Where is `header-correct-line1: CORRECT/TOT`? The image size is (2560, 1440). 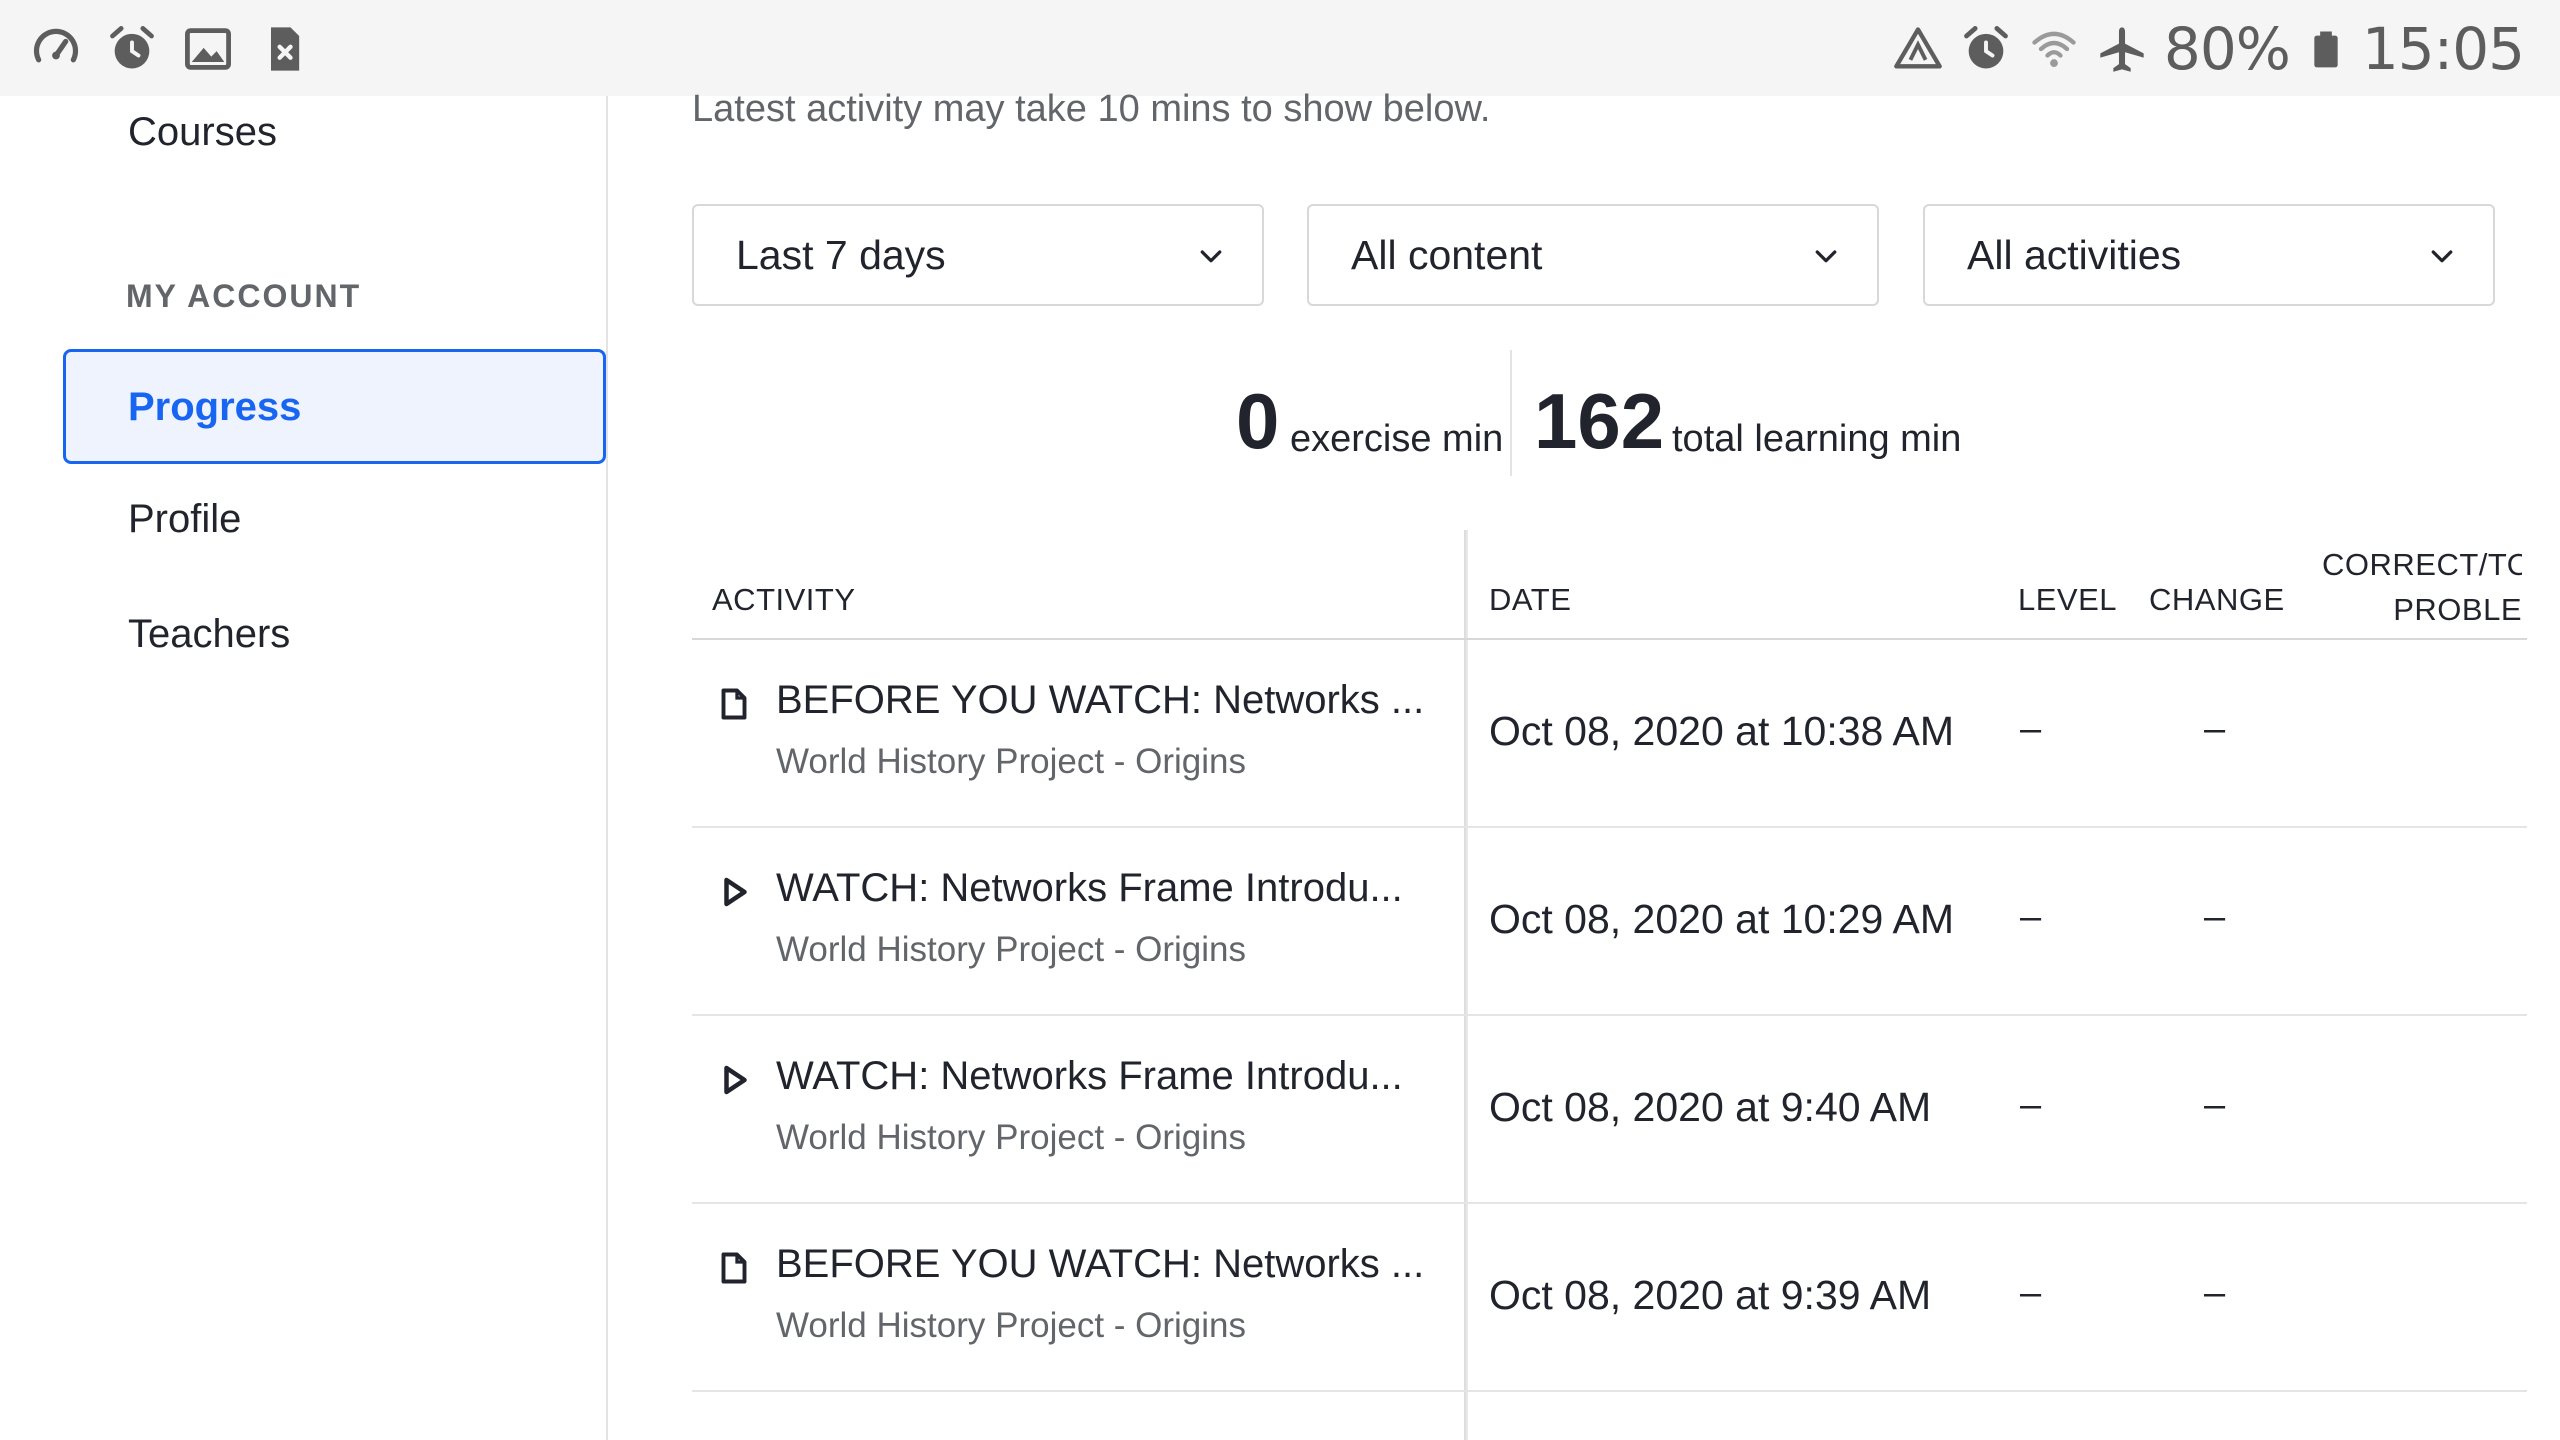
header-correct-line1: CORRECT/TOT is located at coordinates (2422, 564).